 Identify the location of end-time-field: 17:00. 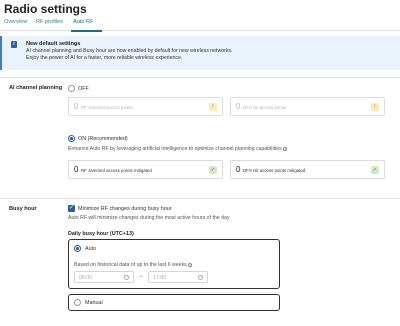
(178, 277).